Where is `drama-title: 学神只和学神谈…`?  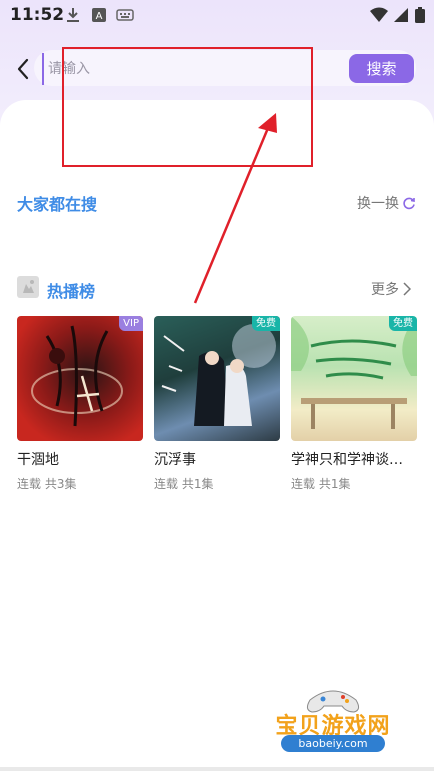 drama-title: 学神只和学神谈… is located at coordinates (347, 460).